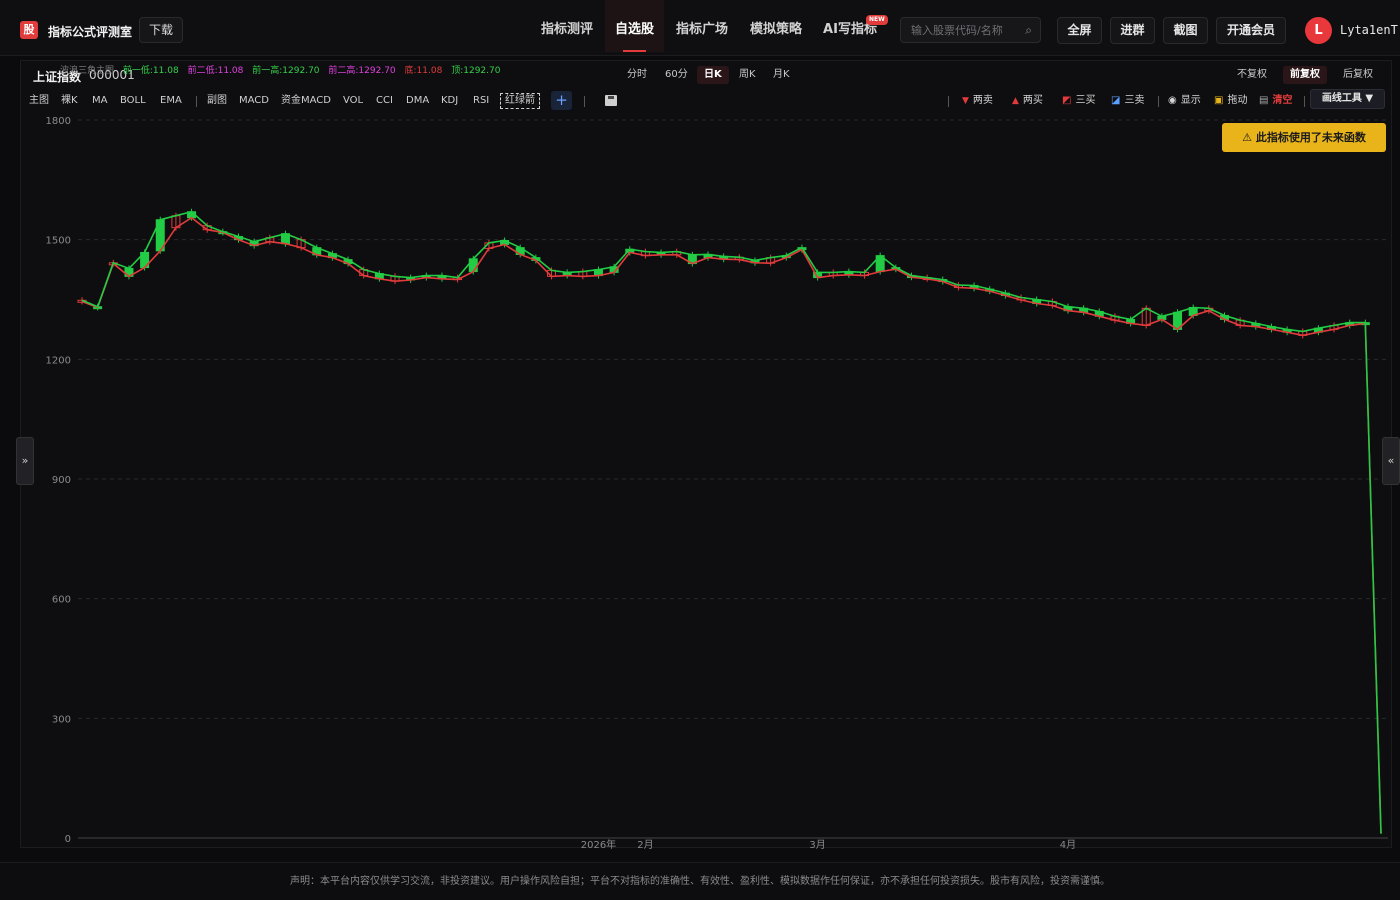  Describe the element at coordinates (61, 719) in the screenshot. I see `y-tick-label: 300` at that location.